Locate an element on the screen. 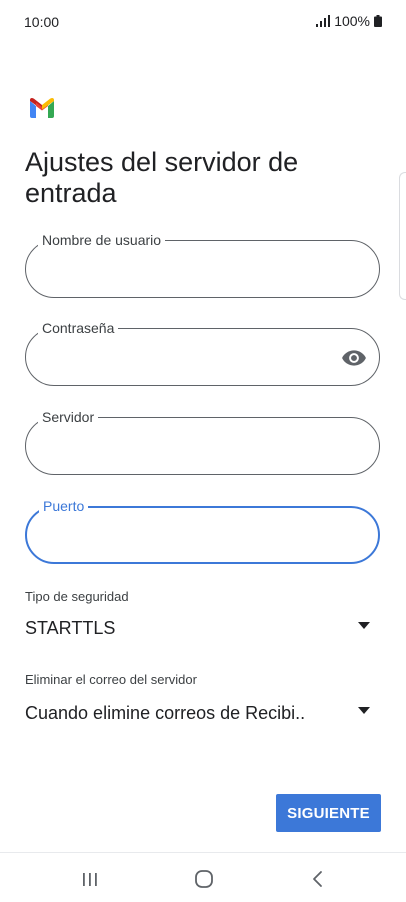 The height and width of the screenshot is (902, 406). gmail-logo-icon is located at coordinates (42, 108).